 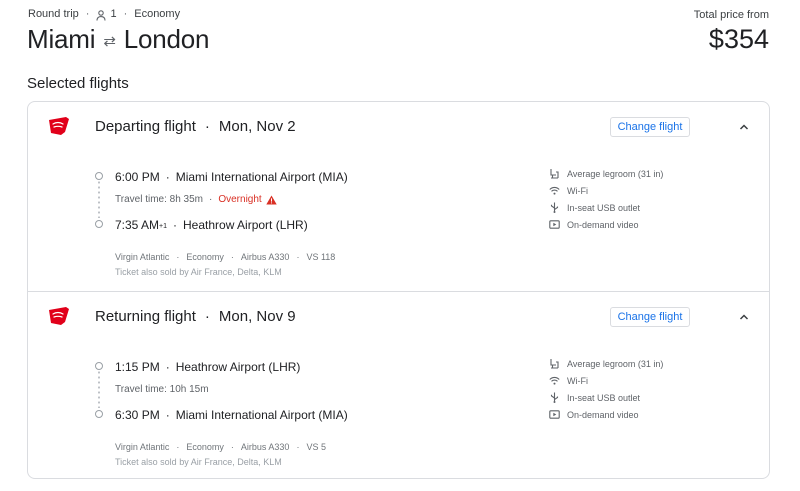 I want to click on passenger-count: 1, so click(x=113, y=14).